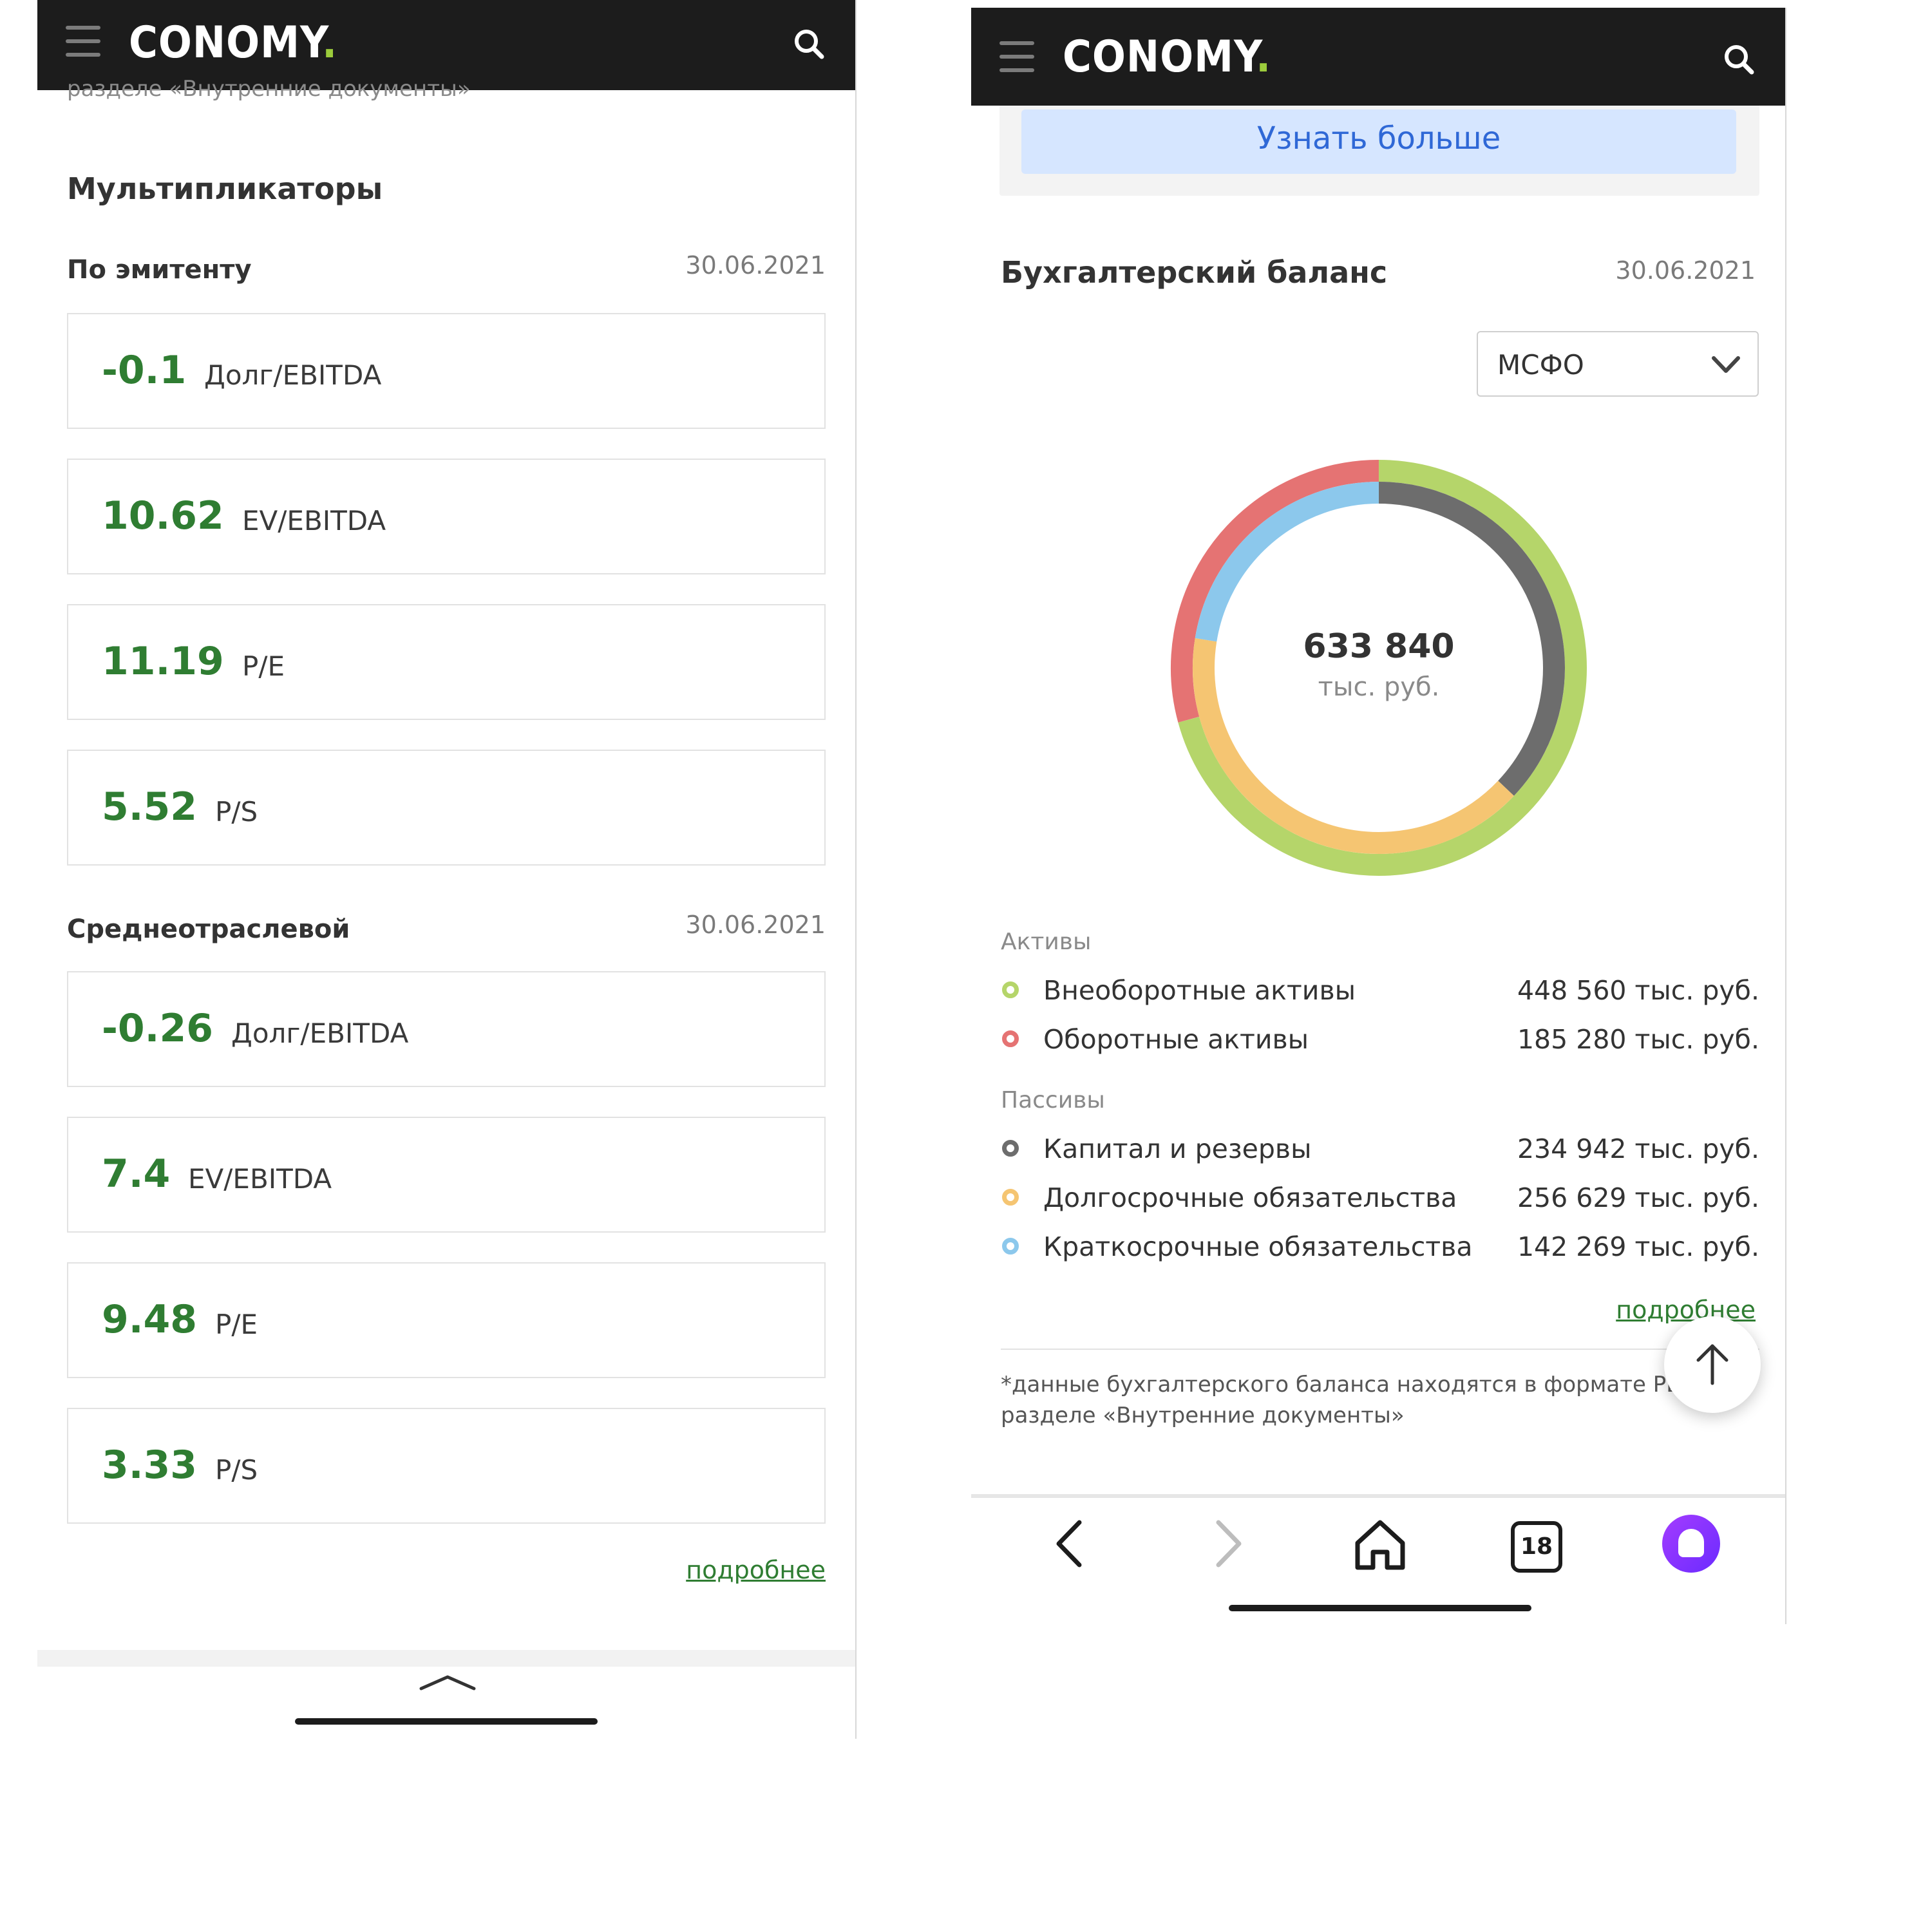 This screenshot has height=1932, width=1932. What do you see at coordinates (755, 925) in the screenshot?
I see `industry-date: 30.06.2021` at bounding box center [755, 925].